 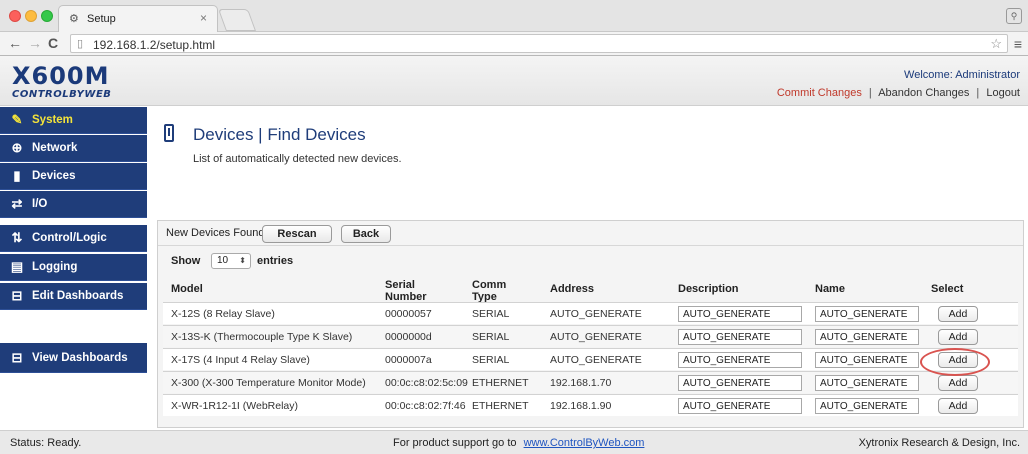 What do you see at coordinates (366, 234) in the screenshot?
I see `back-button: Back` at bounding box center [366, 234].